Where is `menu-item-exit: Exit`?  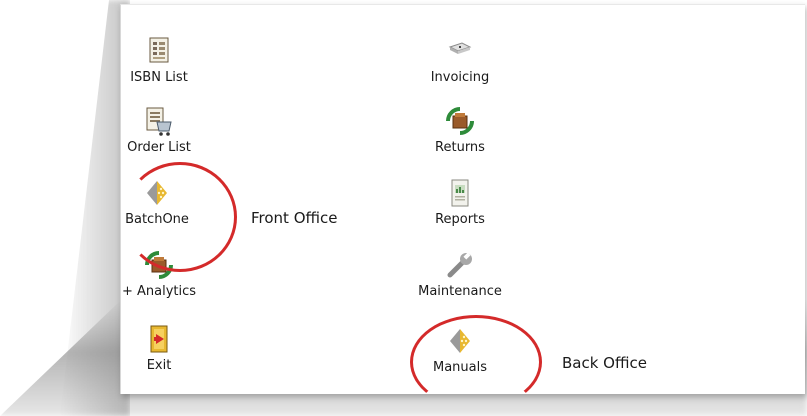
menu-item-exit: Exit is located at coordinates (159, 348).